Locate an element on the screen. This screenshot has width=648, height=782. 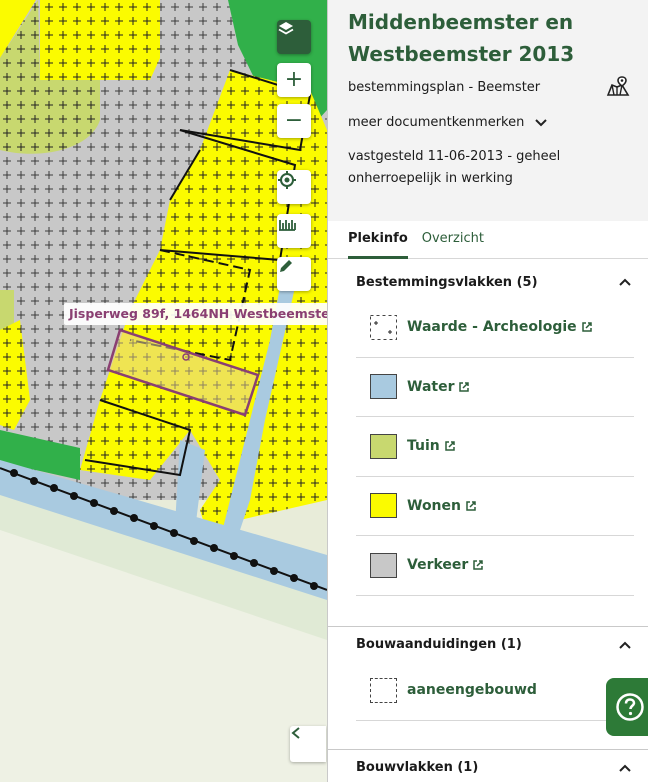
ruler-icon is located at coordinates (287, 225).